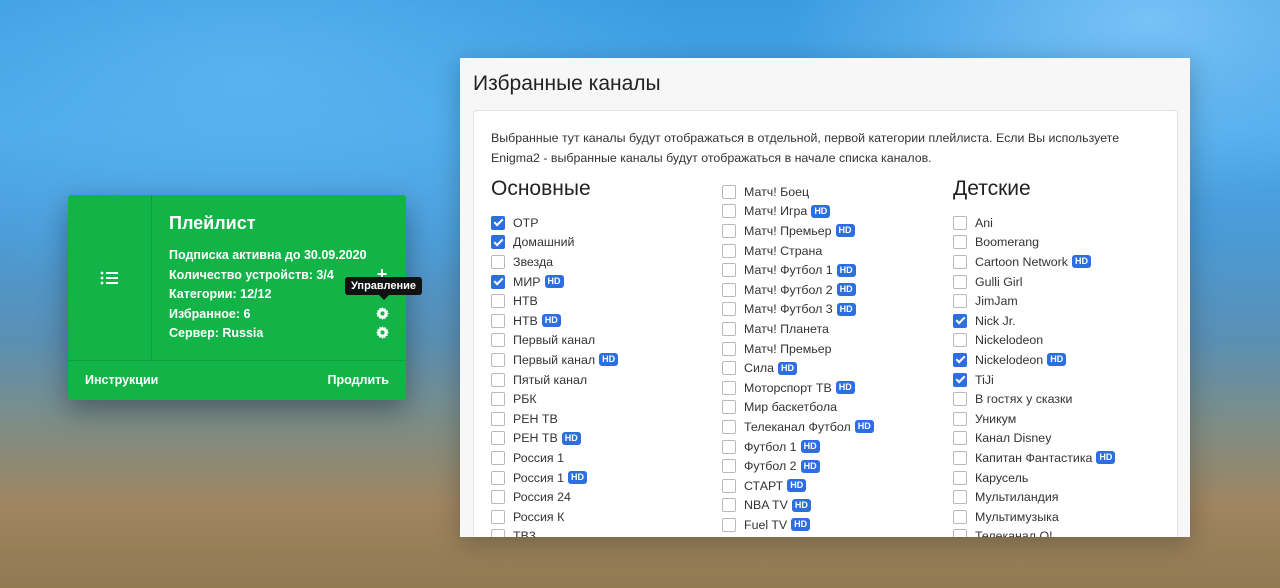 The image size is (1280, 588). I want to click on channel-item: Первый канал HD, so click(555, 360).